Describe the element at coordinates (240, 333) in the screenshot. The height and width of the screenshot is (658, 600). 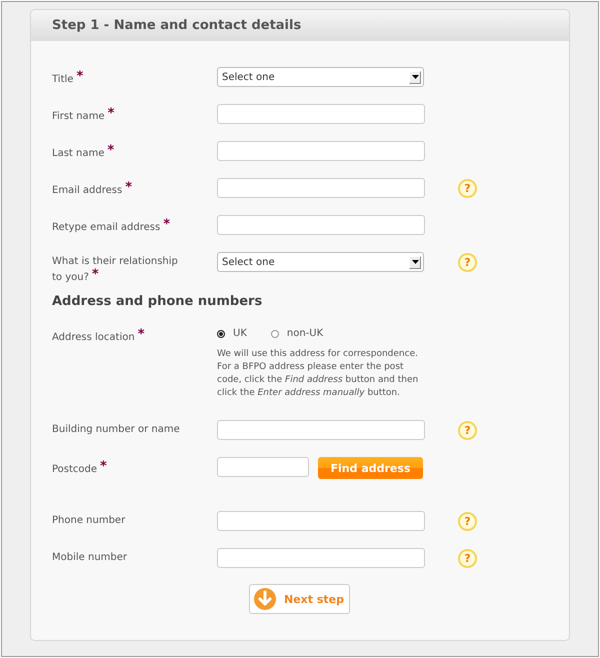
I see `radio-label: UK` at that location.